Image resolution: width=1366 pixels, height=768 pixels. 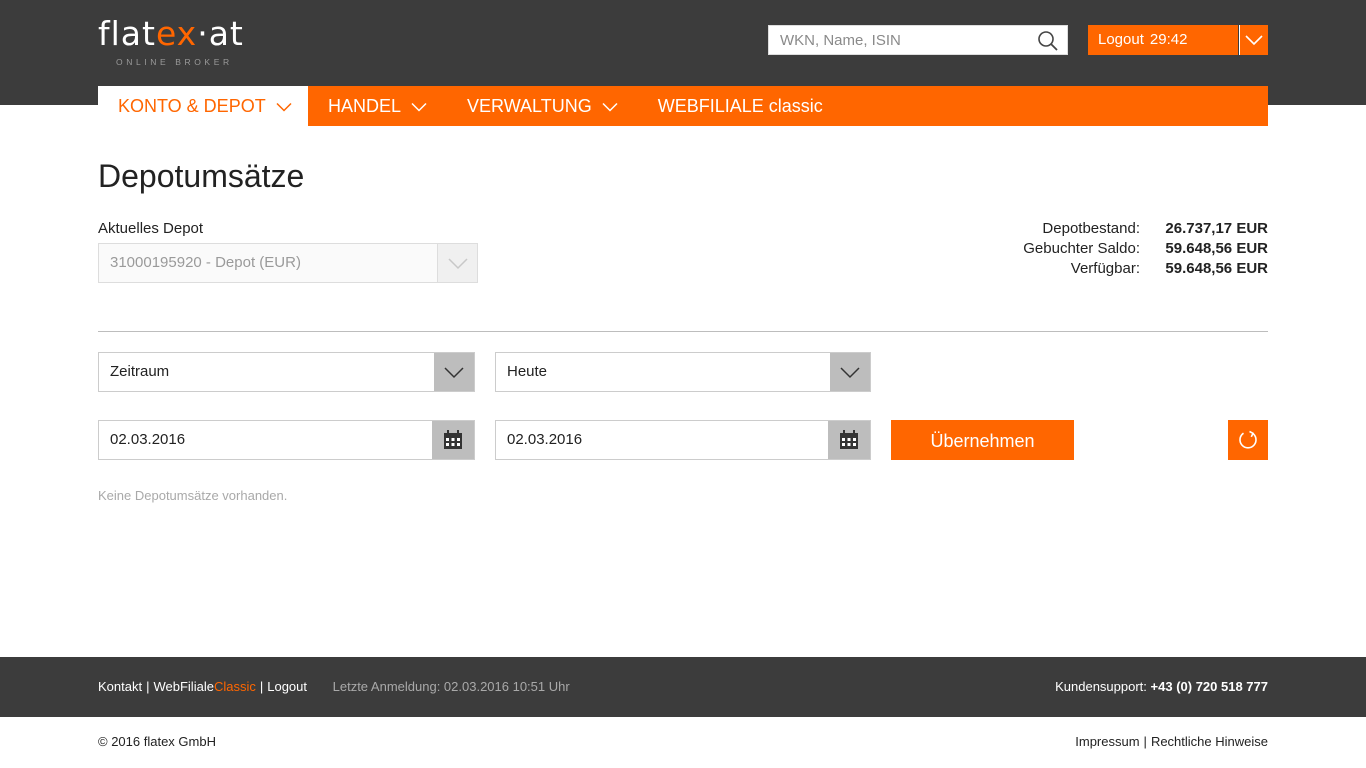 I want to click on date-from-calendar-button, so click(x=453, y=440).